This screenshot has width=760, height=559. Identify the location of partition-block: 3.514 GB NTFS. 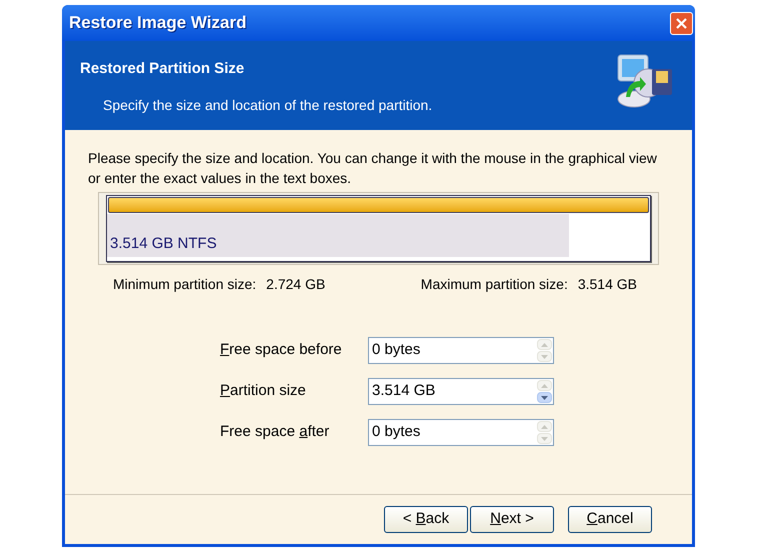
(378, 228).